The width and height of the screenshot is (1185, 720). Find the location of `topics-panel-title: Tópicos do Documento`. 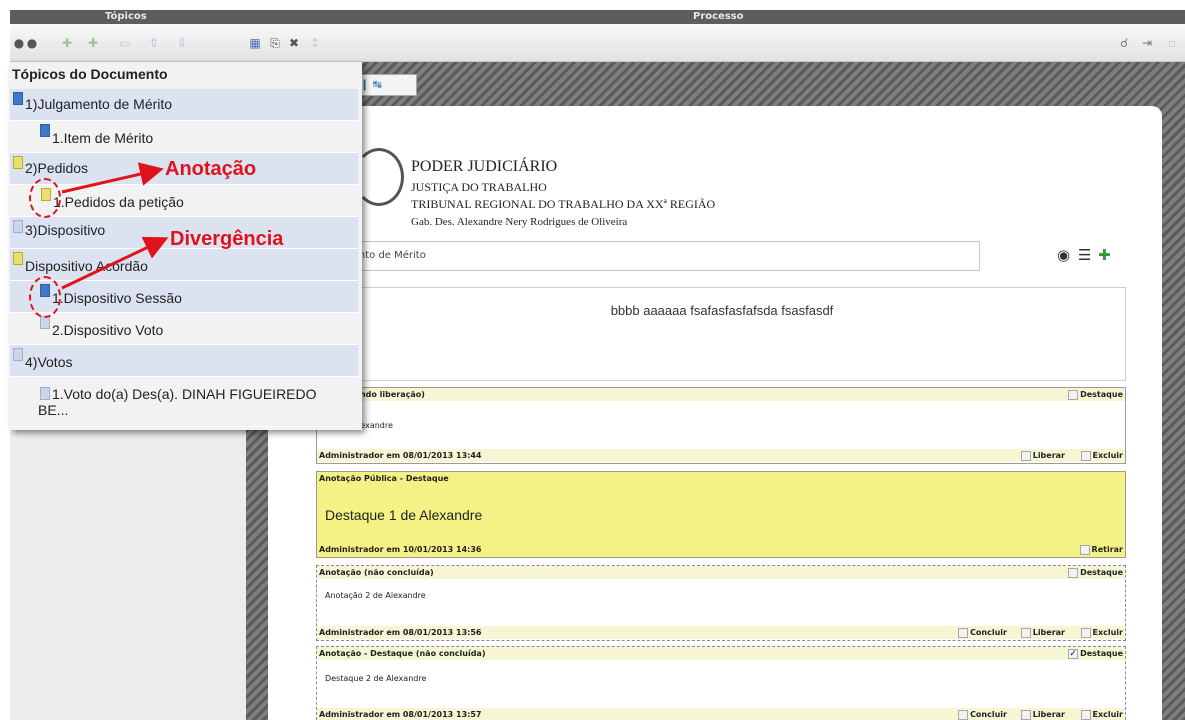

topics-panel-title: Tópicos do Documento is located at coordinates (90, 74).